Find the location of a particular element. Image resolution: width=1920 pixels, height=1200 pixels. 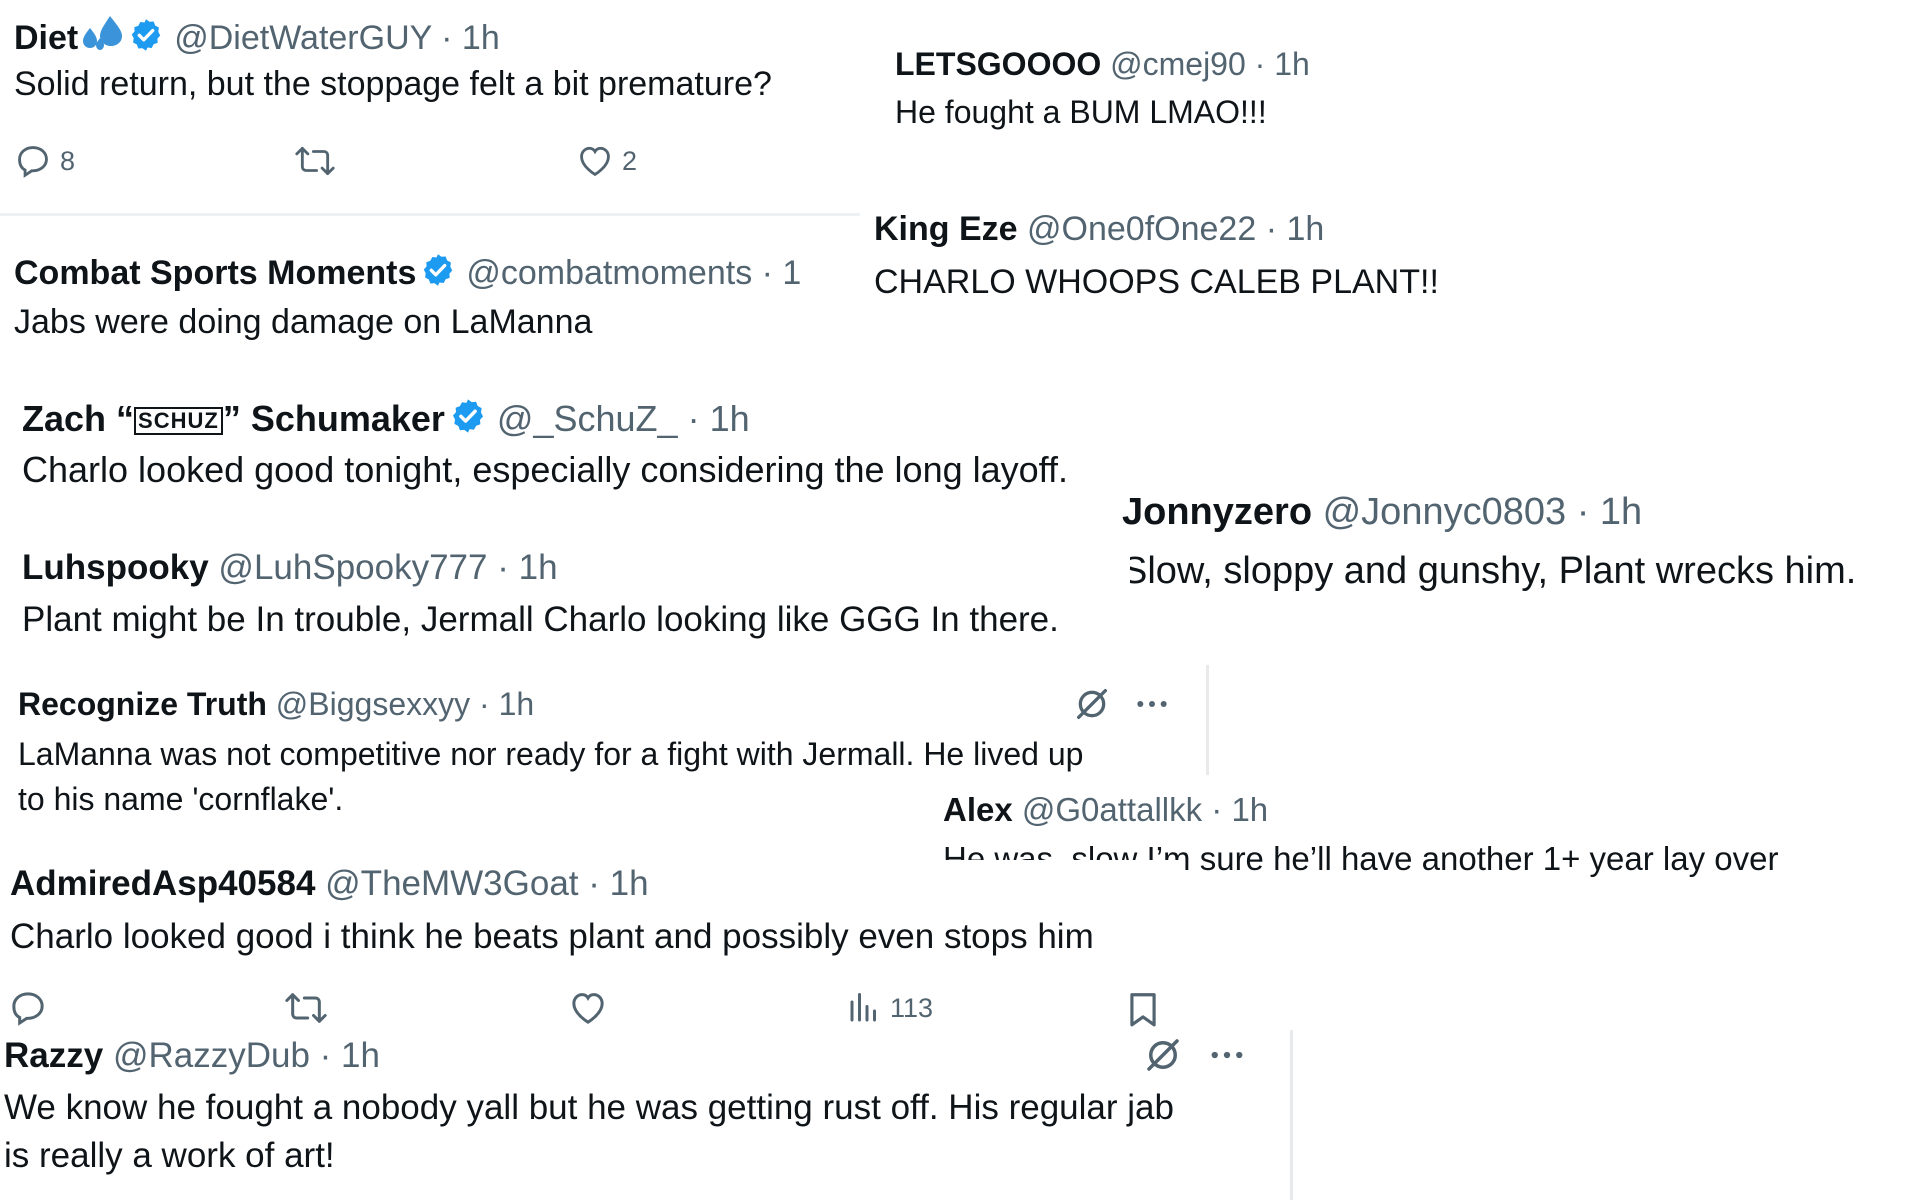

reply-icon is located at coordinates (28, 1009).